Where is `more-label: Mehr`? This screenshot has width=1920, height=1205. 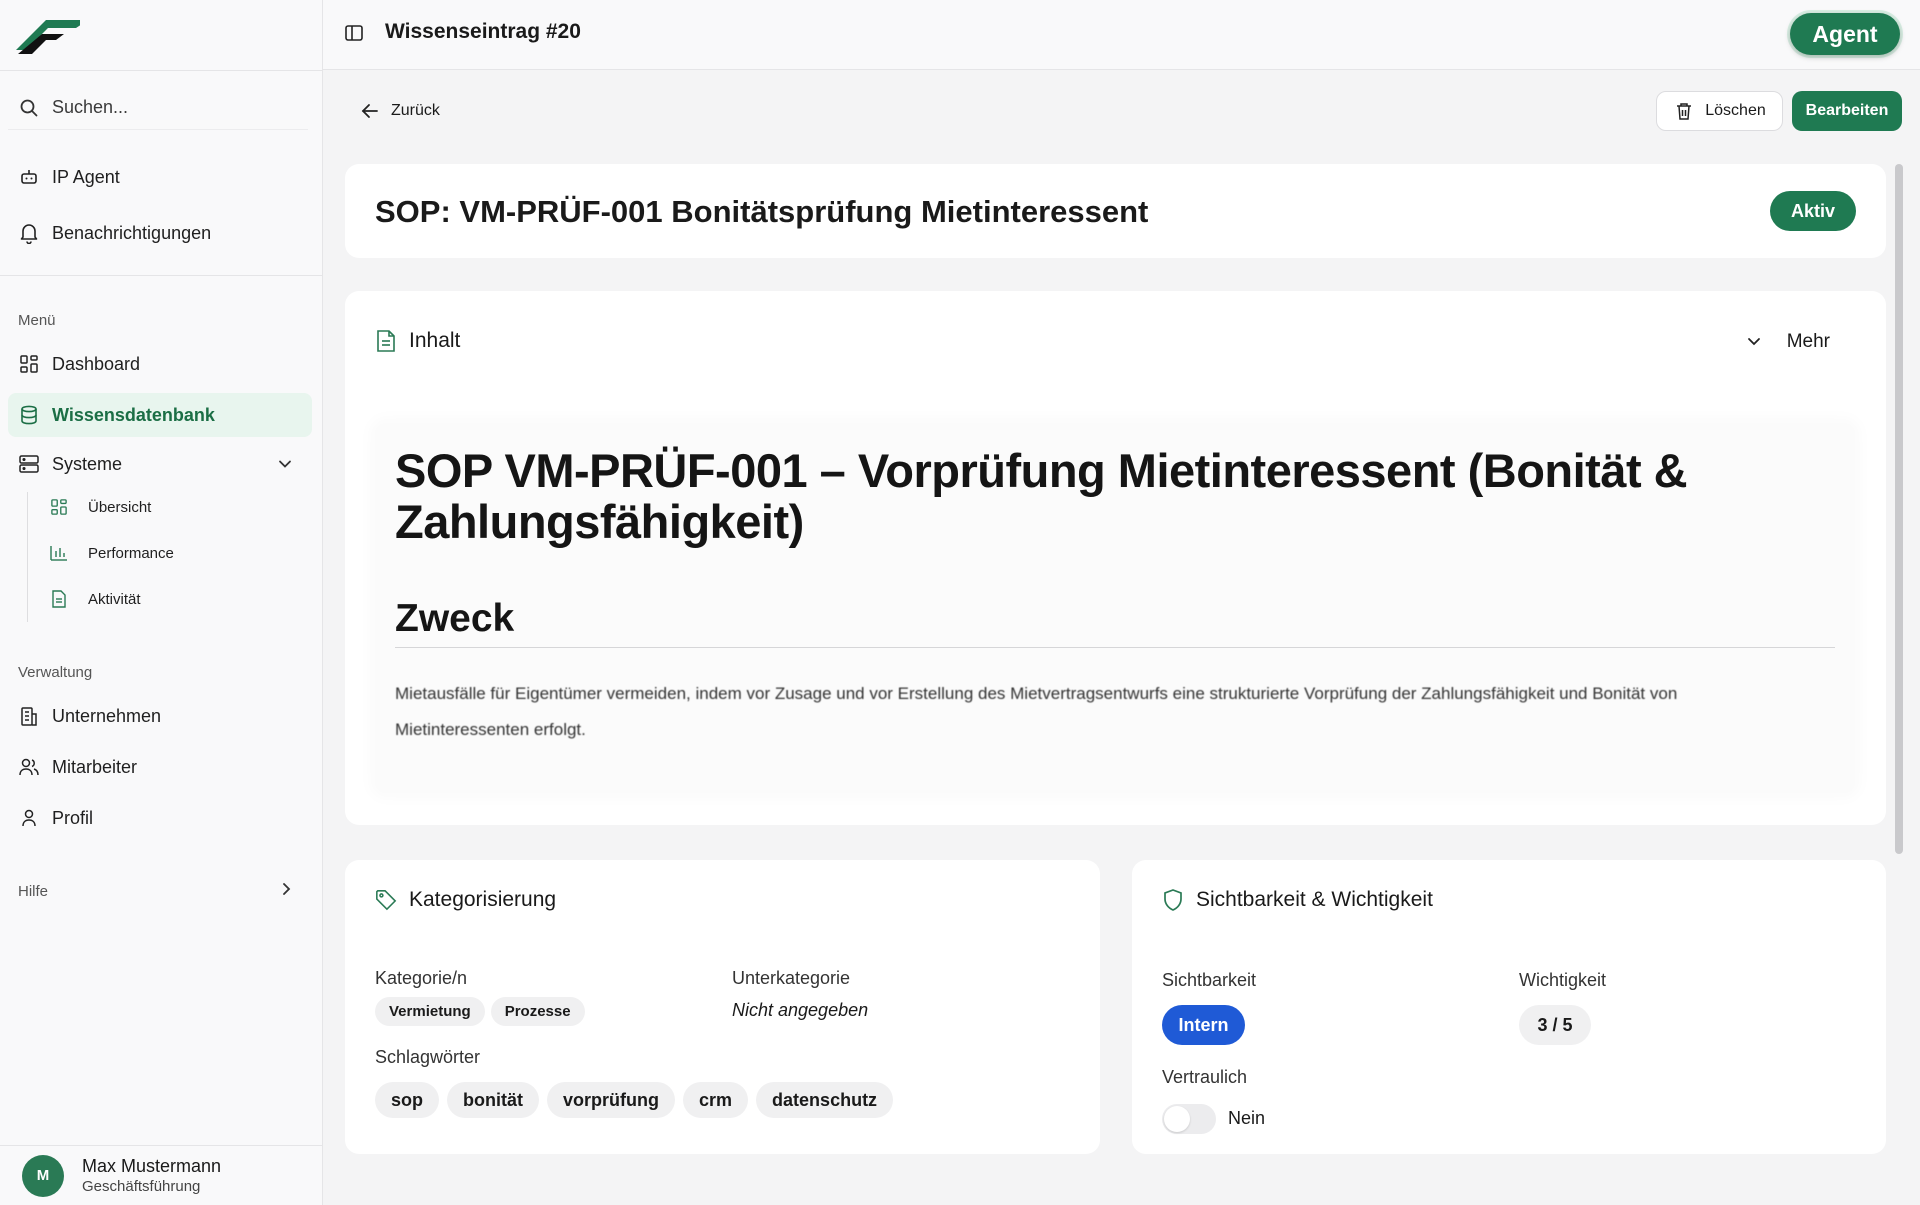 more-label: Mehr is located at coordinates (1808, 341).